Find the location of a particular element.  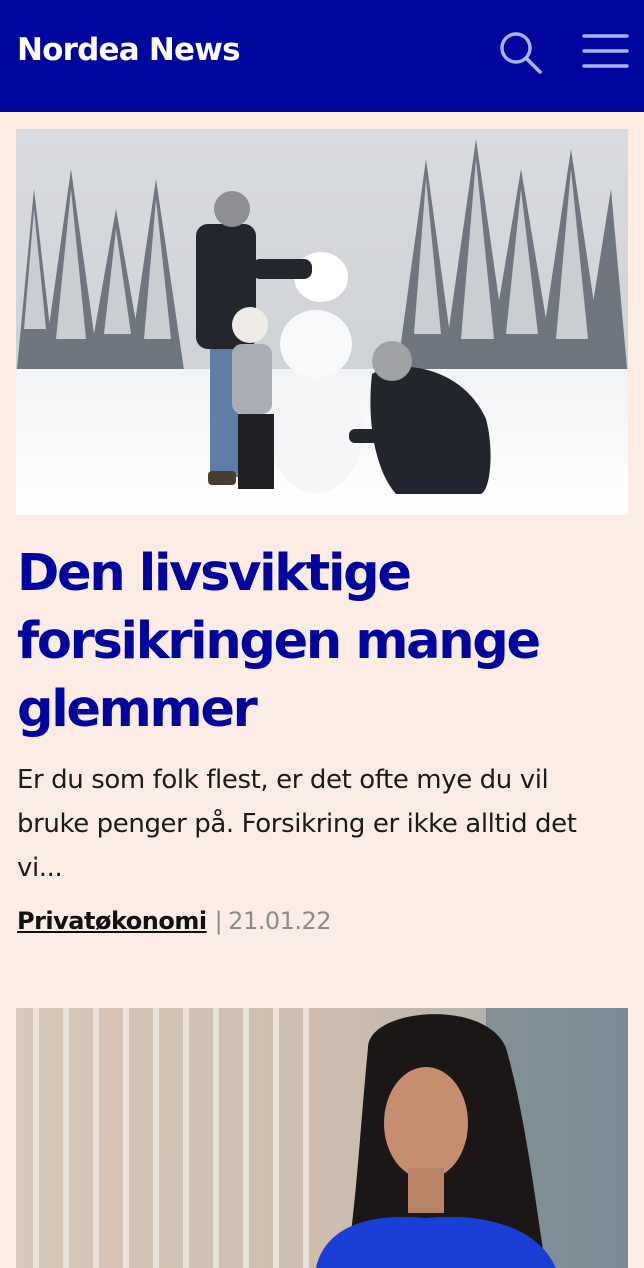

search-button is located at coordinates (521, 53).